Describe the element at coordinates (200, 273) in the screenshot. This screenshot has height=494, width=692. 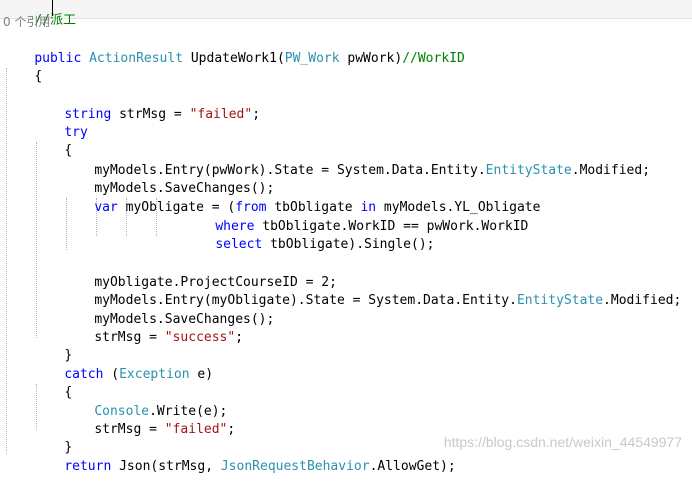
I see `code-line: myObligate.ProjectCourseID = 2;` at that location.